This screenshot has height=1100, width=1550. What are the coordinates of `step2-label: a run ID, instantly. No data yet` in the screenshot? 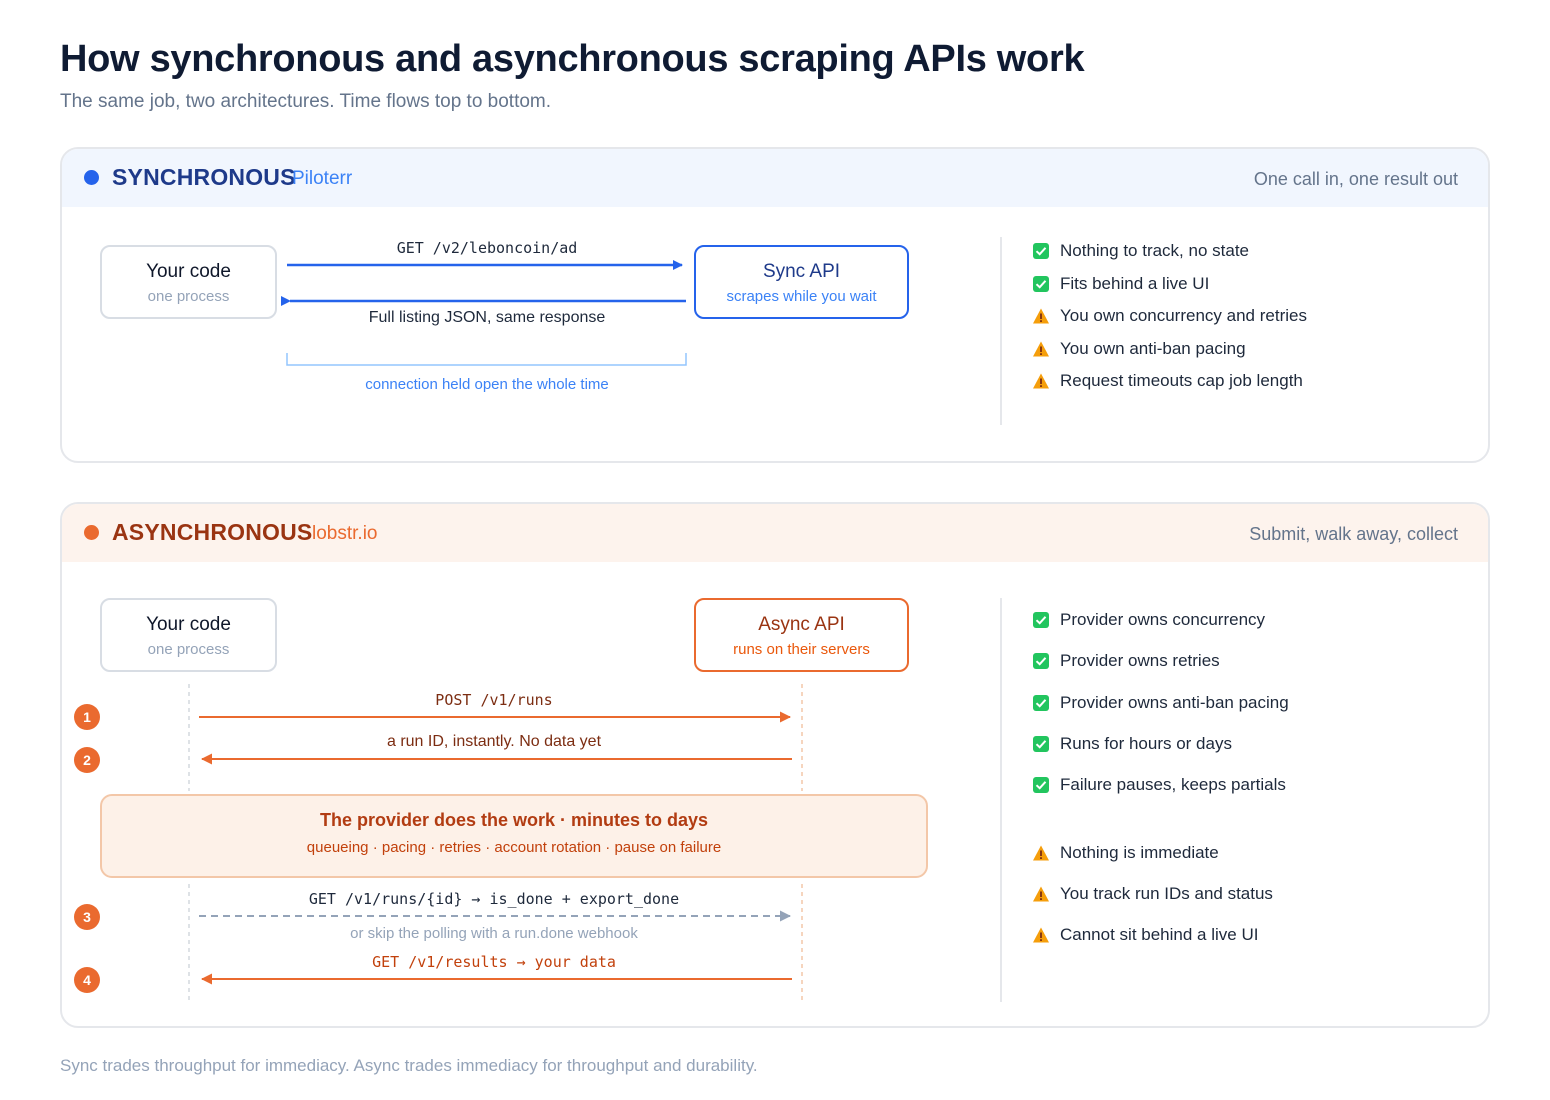 It's located at (494, 741).